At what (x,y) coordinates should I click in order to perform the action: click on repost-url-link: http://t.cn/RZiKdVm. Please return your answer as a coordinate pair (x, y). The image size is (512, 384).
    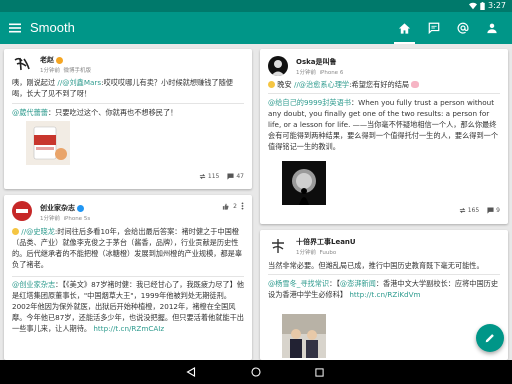
    Looking at the image, I should click on (384, 294).